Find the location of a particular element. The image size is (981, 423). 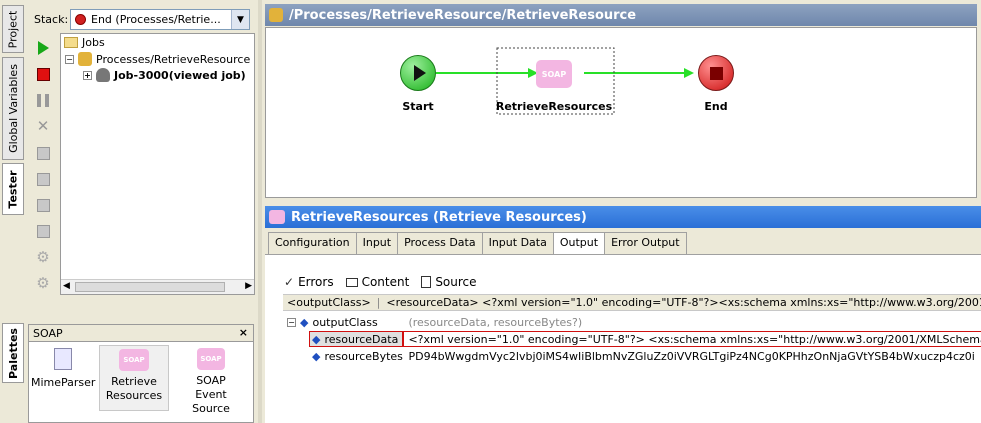

scroll-right-icon: ▶ is located at coordinates (248, 286).